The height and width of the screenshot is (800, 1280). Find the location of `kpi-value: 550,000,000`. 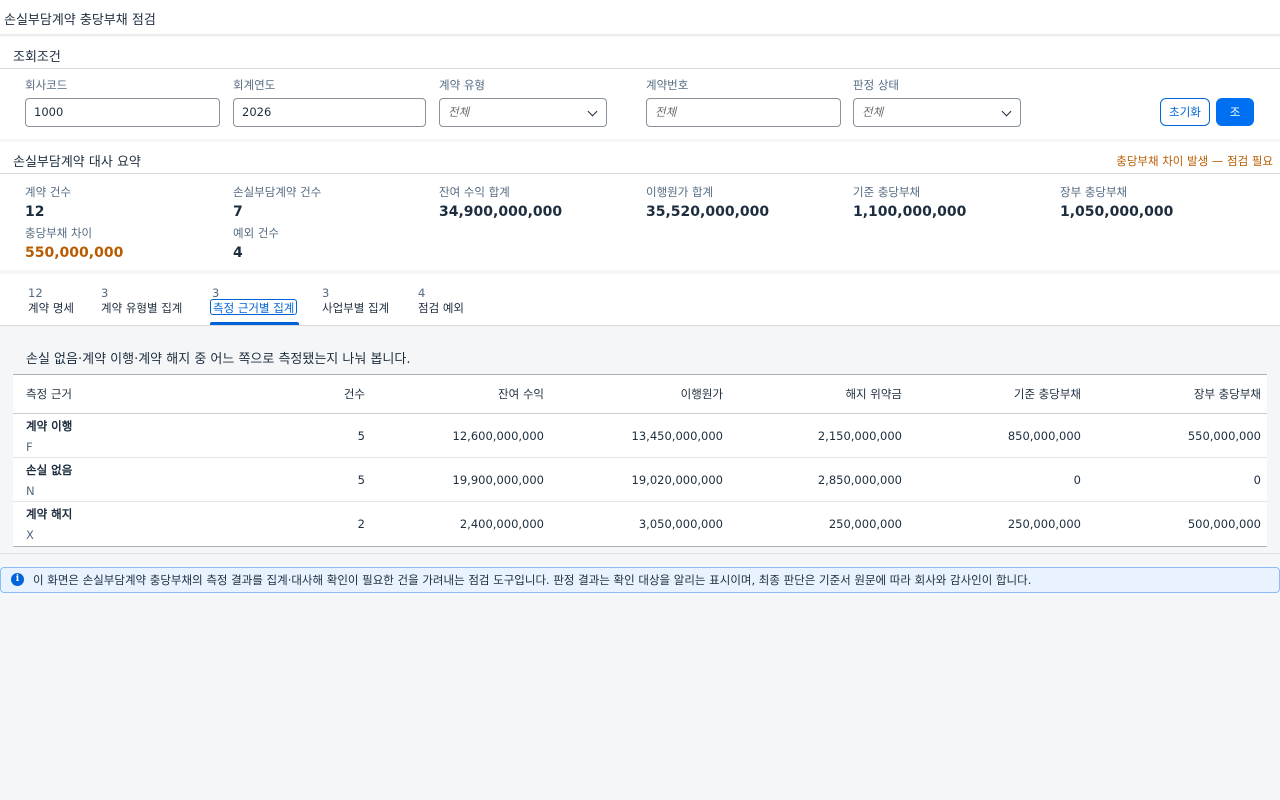

kpi-value: 550,000,000 is located at coordinates (74, 253).